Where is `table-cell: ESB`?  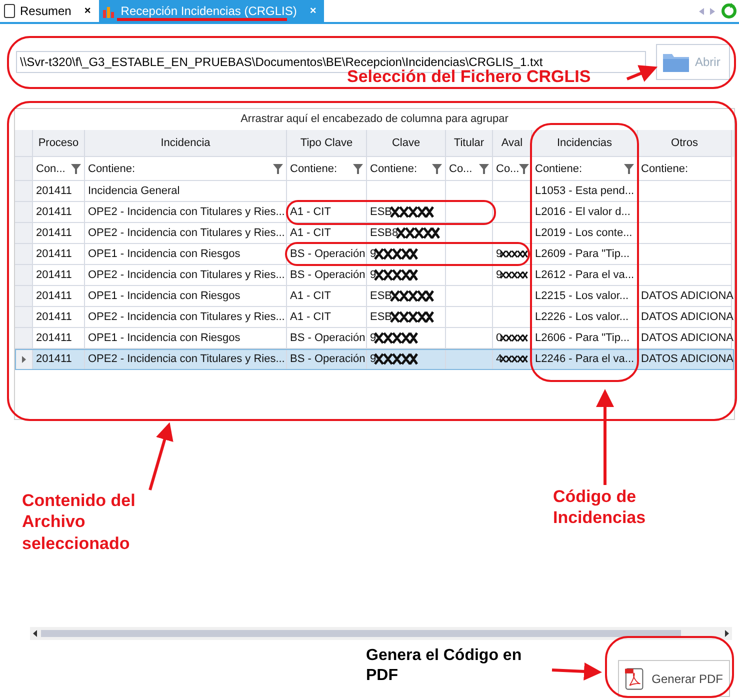 table-cell: ESB is located at coordinates (406, 212).